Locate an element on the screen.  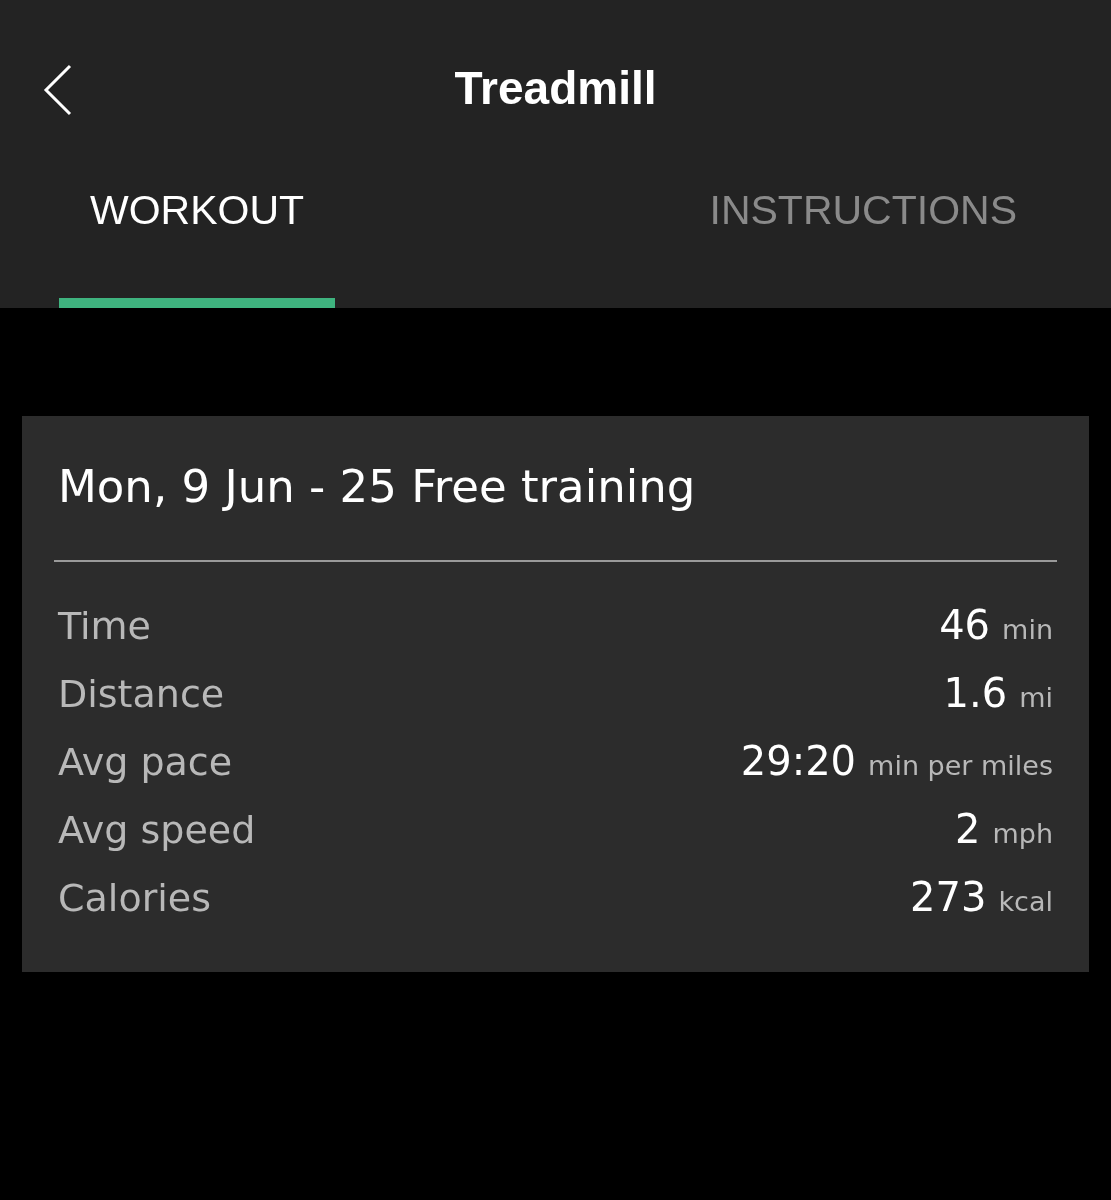
workout-title: Mon, 9 Jun - 25 Free training is located at coordinates (377, 487).